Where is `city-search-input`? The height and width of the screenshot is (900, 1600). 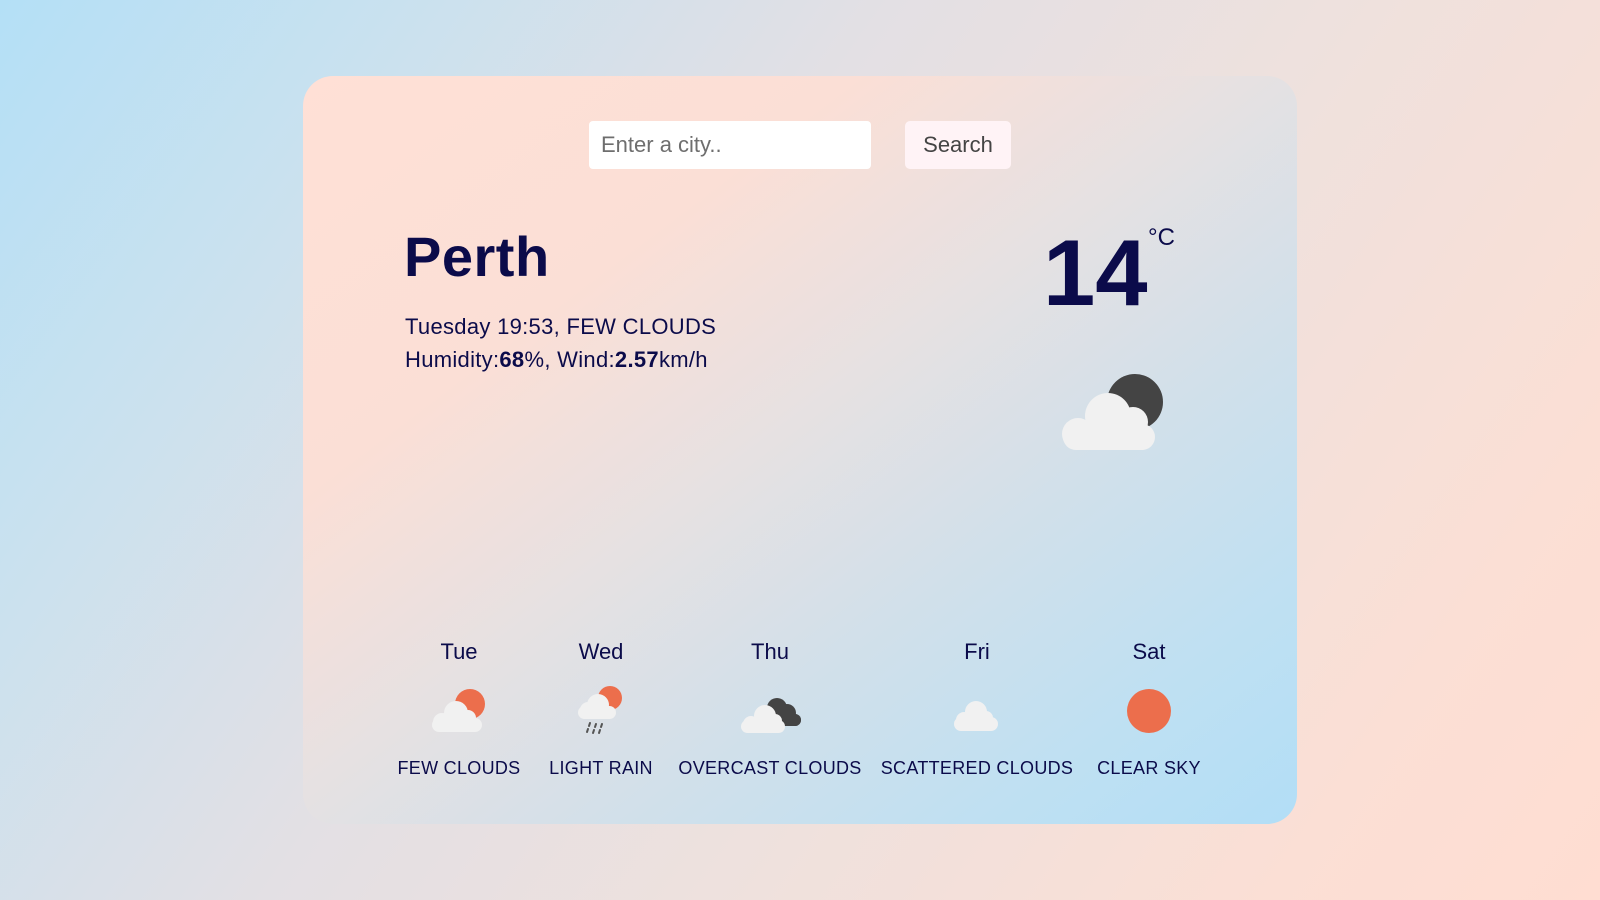
city-search-input is located at coordinates (730, 145).